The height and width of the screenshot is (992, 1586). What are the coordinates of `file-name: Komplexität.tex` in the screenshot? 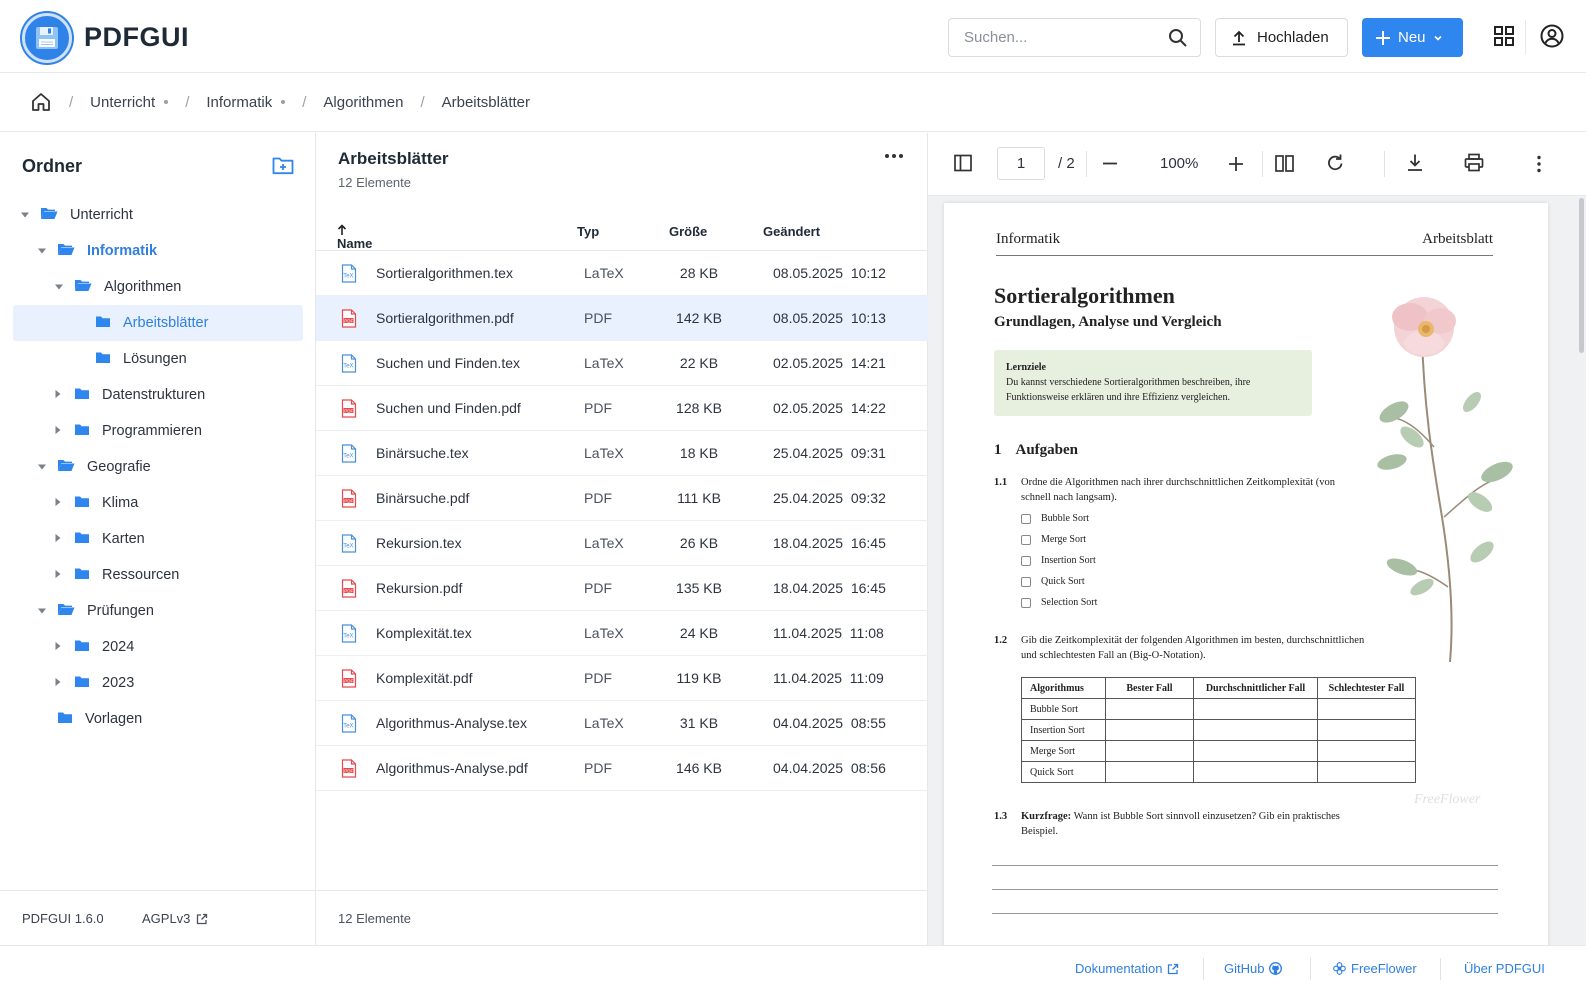 It's located at (424, 633).